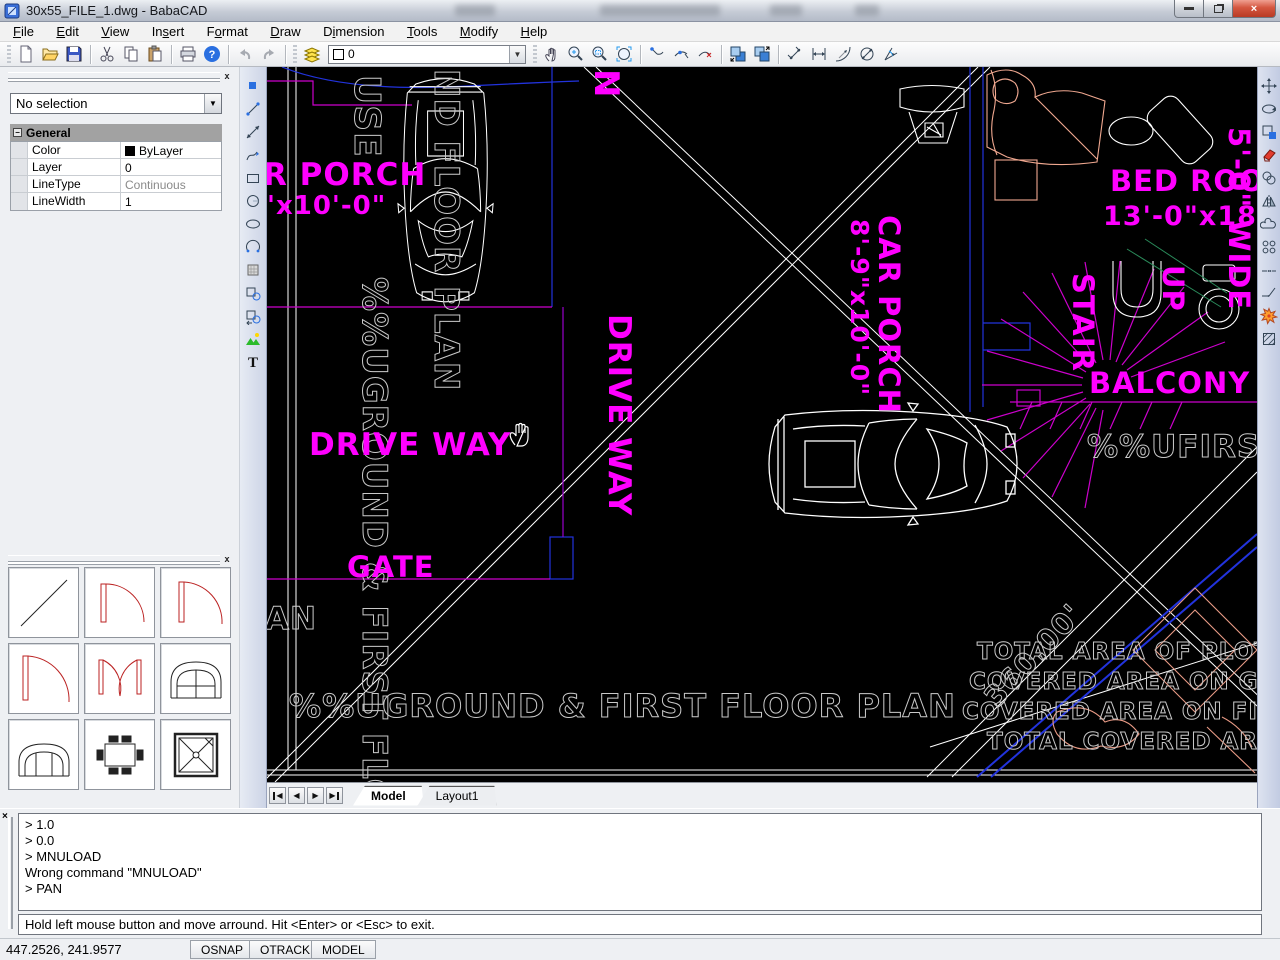 This screenshot has width=1280, height=960. Describe the element at coordinates (315, 795) in the screenshot. I see `next-tab-button: ▶` at that location.